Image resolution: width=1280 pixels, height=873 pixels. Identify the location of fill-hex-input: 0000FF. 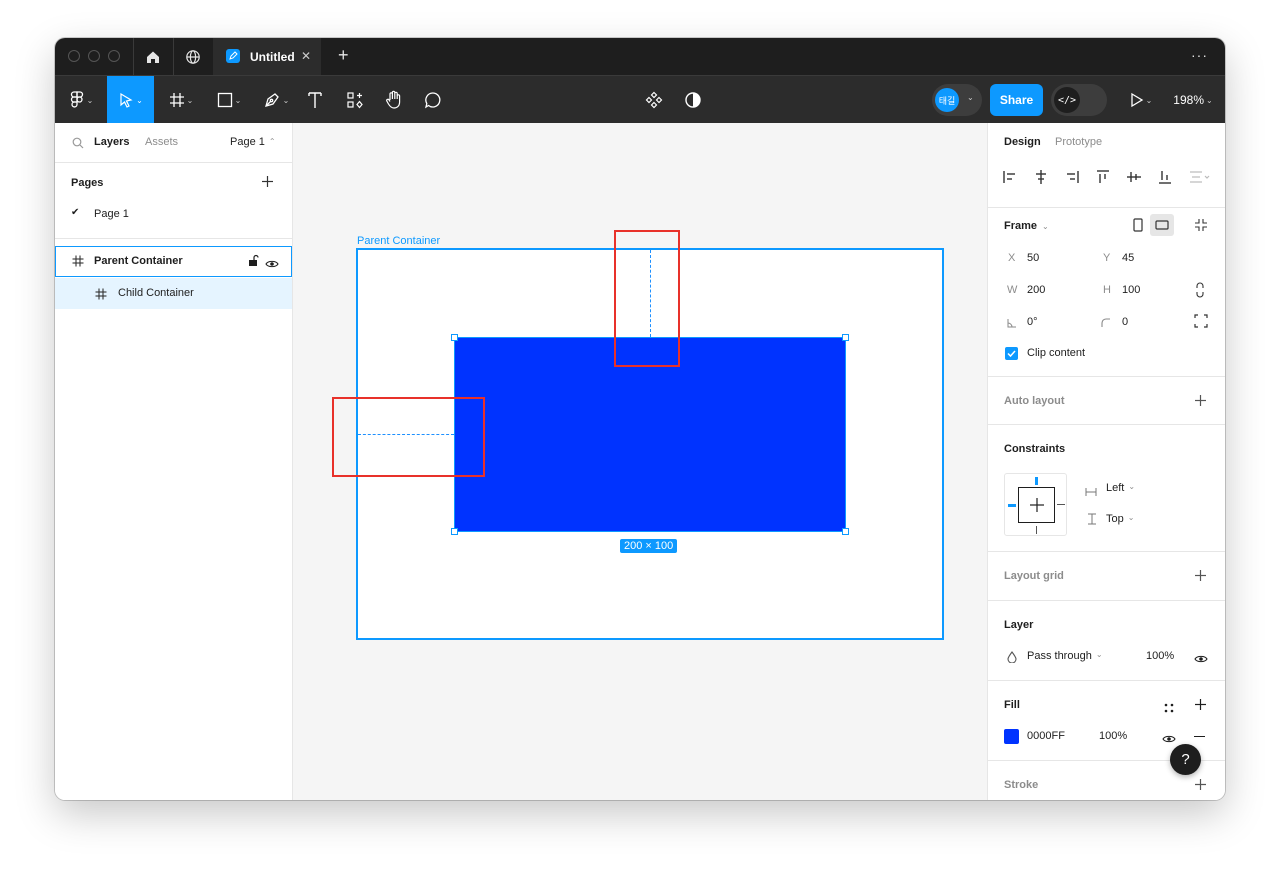
(1046, 736).